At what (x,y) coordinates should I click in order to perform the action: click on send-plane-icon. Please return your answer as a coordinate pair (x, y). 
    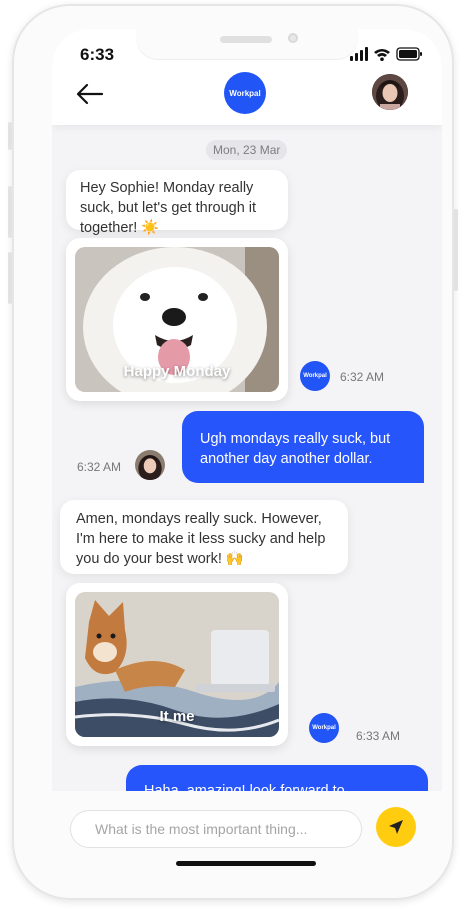
    Looking at the image, I should click on (396, 827).